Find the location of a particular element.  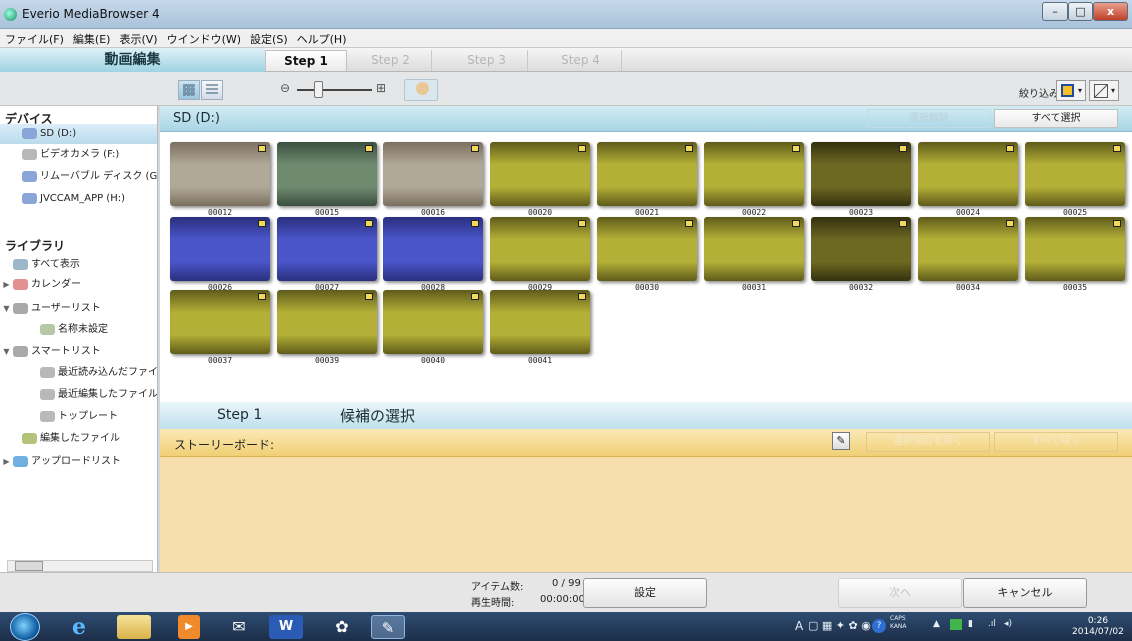

battery-icon: ▮ is located at coordinates (970, 624).